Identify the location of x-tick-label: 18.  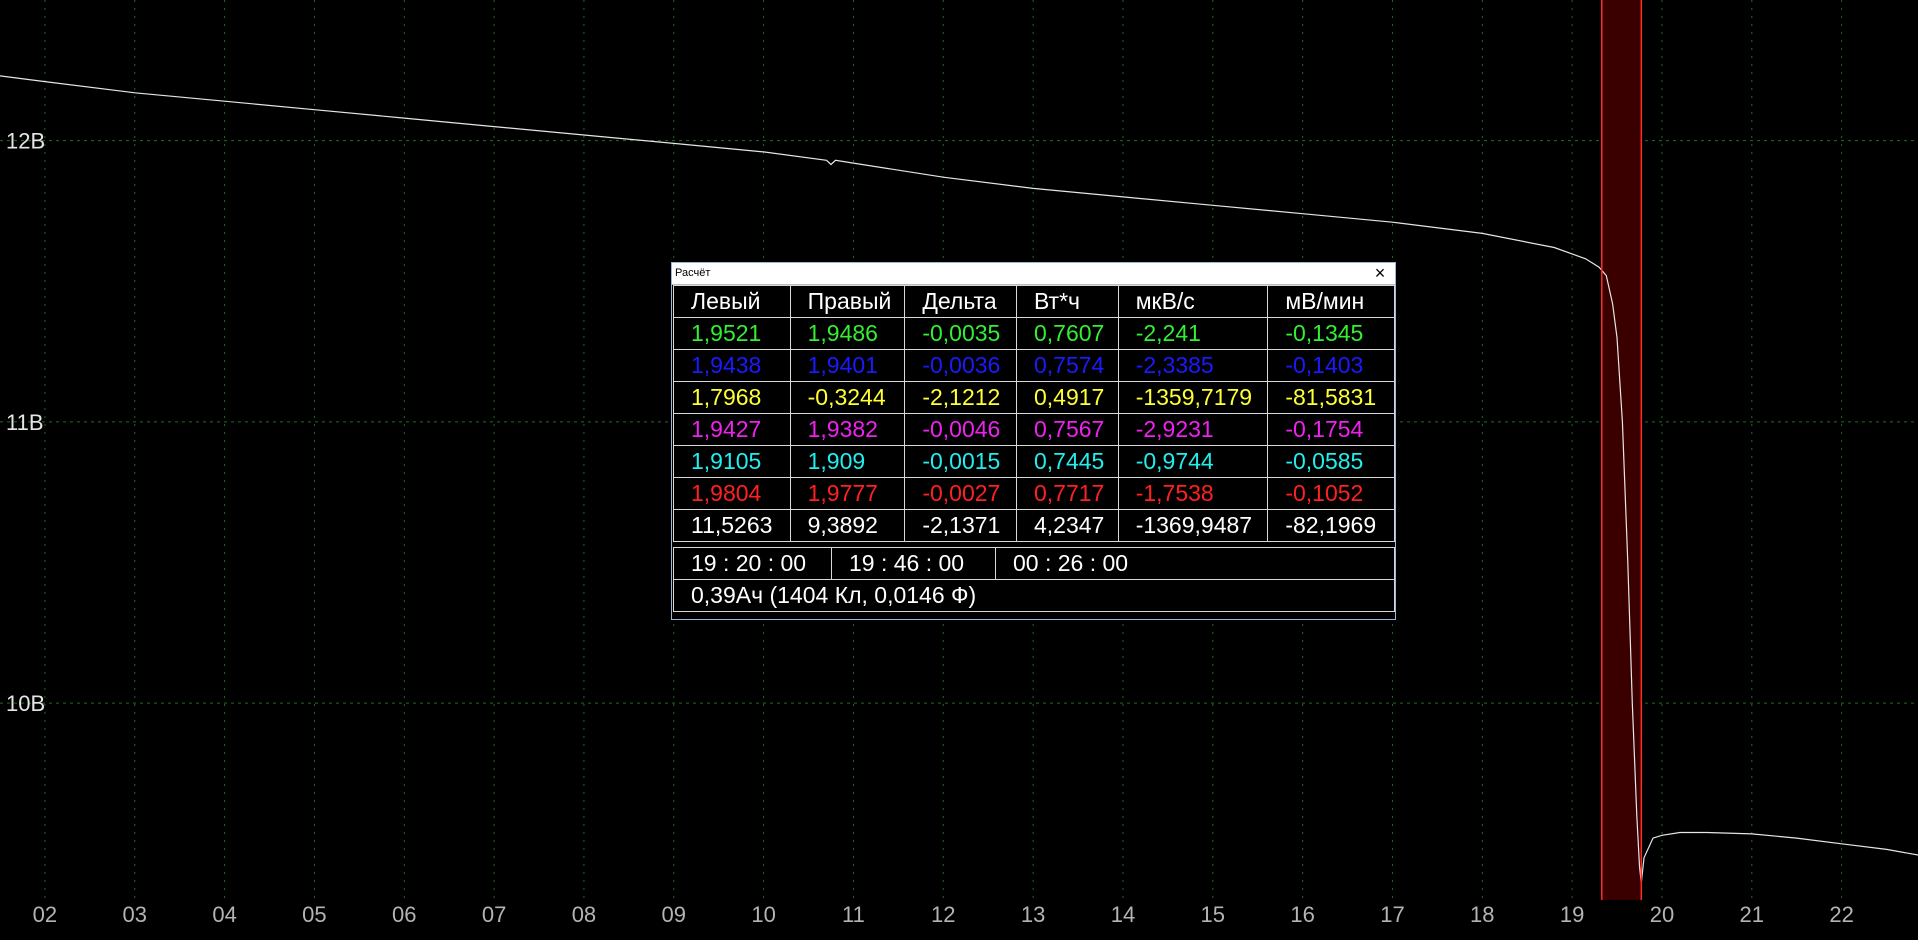
(1482, 914).